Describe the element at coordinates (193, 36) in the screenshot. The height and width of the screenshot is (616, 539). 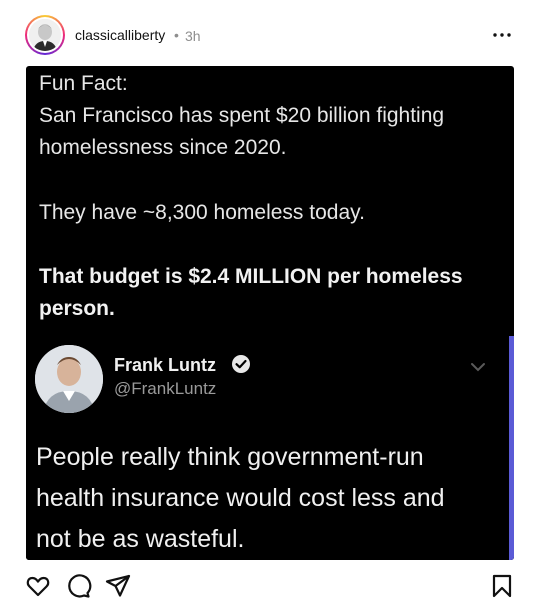
I see `post-time: 3h` at that location.